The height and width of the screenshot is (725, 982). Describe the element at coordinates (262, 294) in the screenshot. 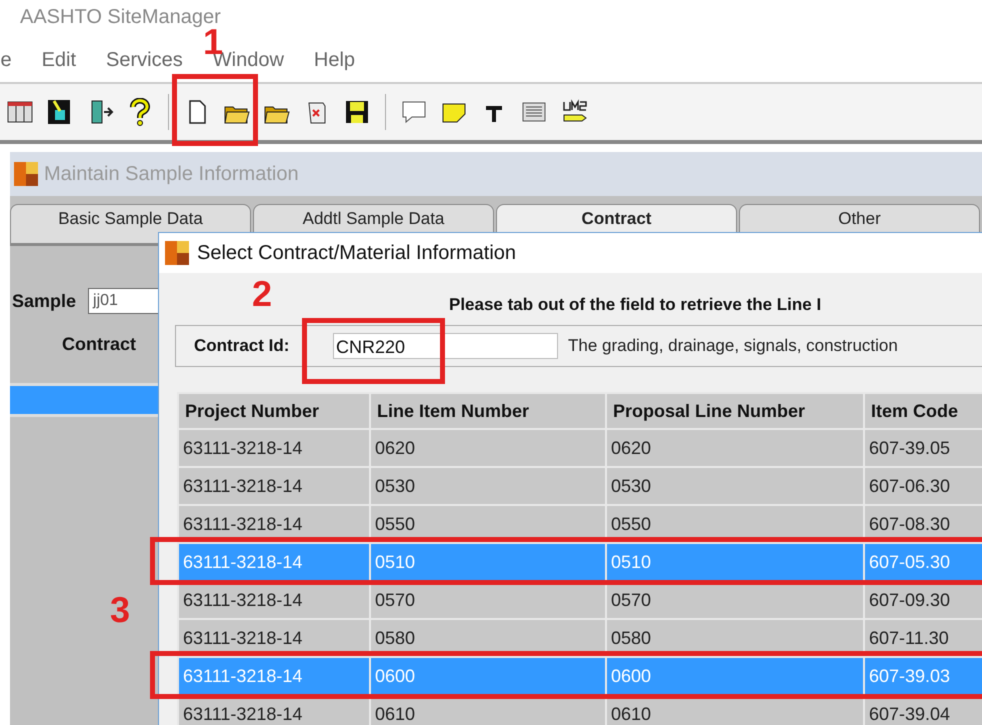

I see `step-number: 2` at that location.